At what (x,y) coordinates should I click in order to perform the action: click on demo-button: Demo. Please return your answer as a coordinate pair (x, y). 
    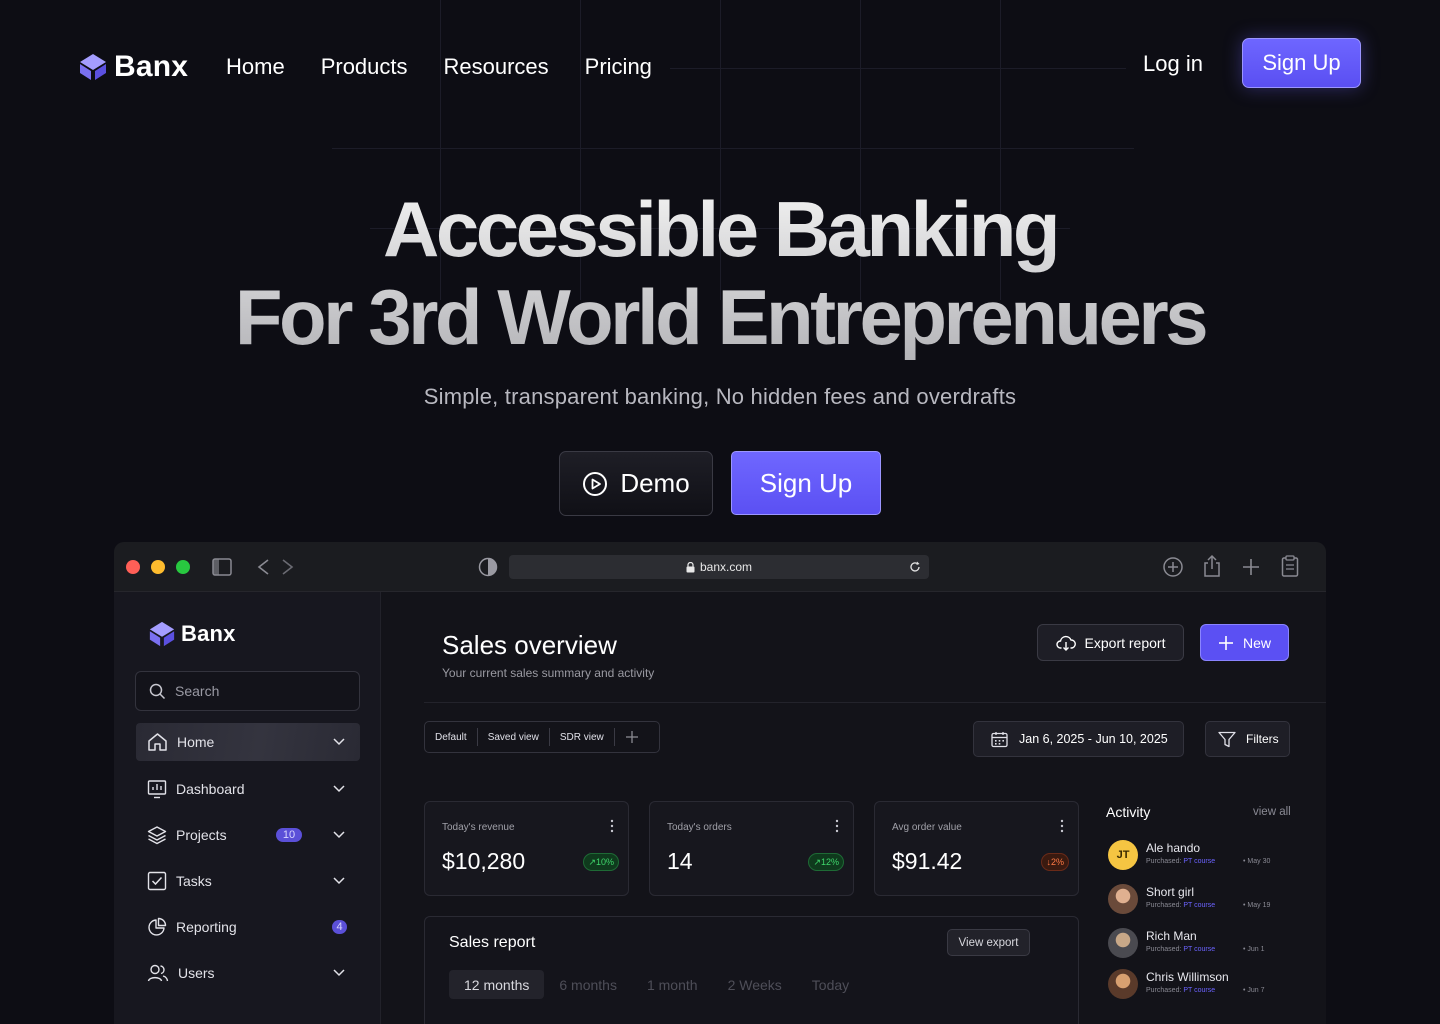
    Looking at the image, I should click on (636, 483).